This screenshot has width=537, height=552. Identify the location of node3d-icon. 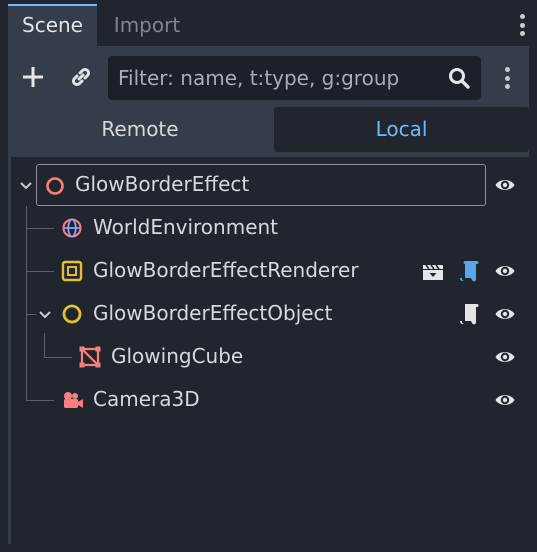
(55, 186).